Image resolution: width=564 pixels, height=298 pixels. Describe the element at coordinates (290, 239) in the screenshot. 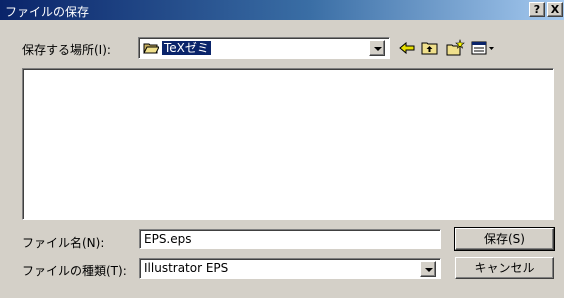

I see `file-name-input: EPS.eps` at that location.